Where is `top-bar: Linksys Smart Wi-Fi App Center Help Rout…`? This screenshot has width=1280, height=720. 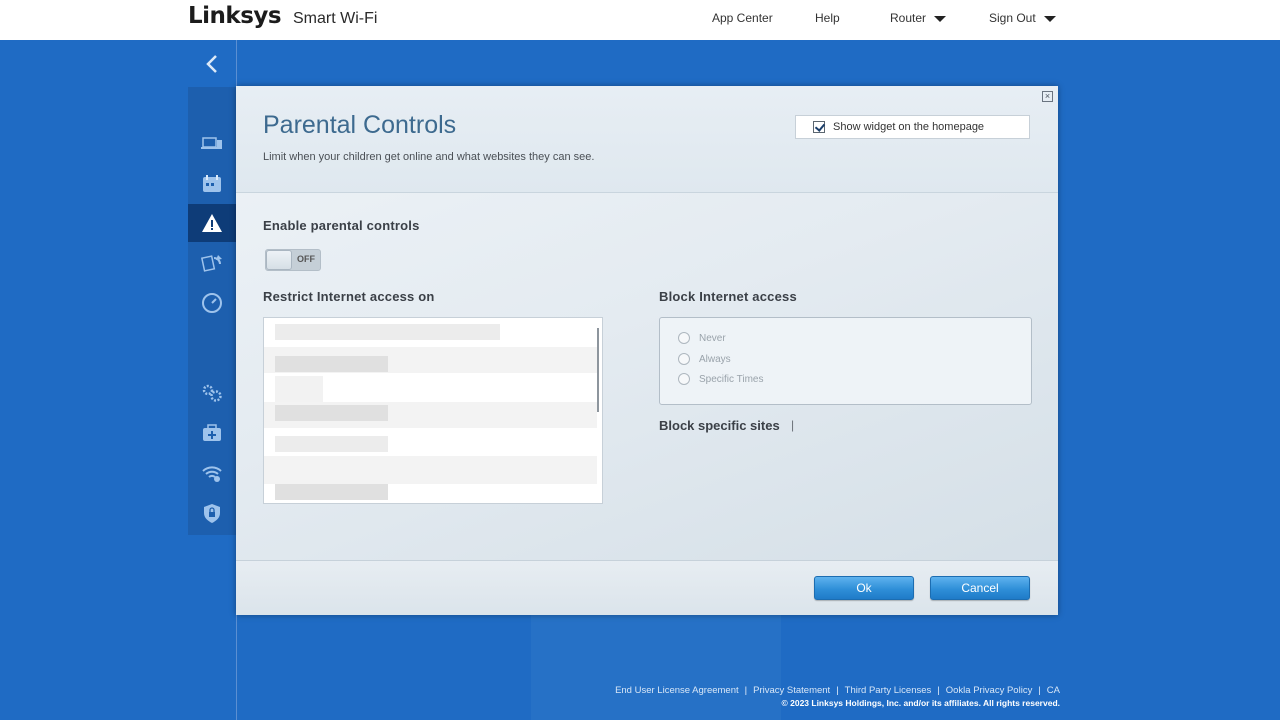 top-bar: Linksys Smart Wi-Fi App Center Help Rout… is located at coordinates (640, 20).